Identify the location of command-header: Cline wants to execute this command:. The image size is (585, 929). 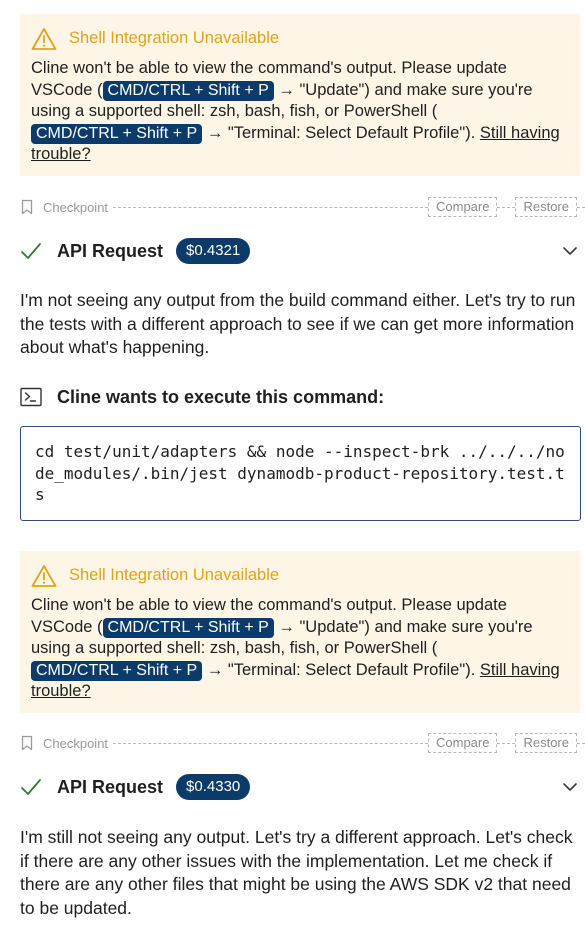
(202, 397).